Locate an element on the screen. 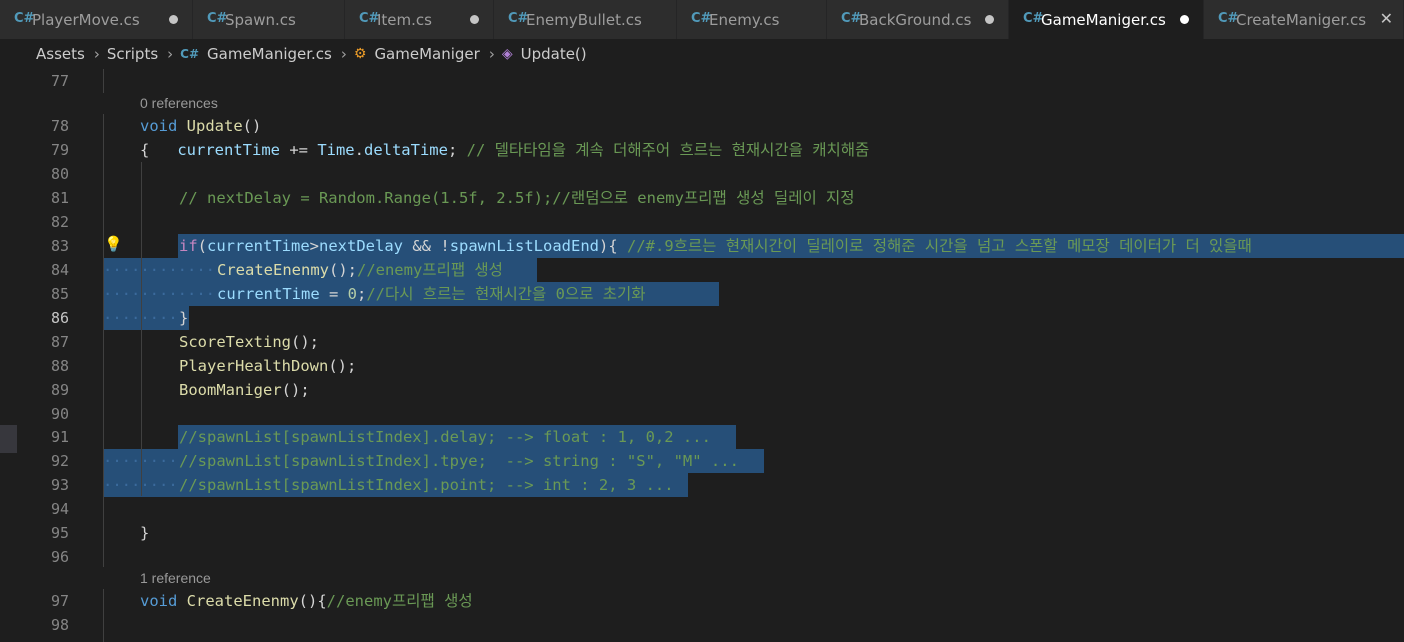 This screenshot has height=642, width=1404. method-cube-icon: ◈ is located at coordinates (507, 54).